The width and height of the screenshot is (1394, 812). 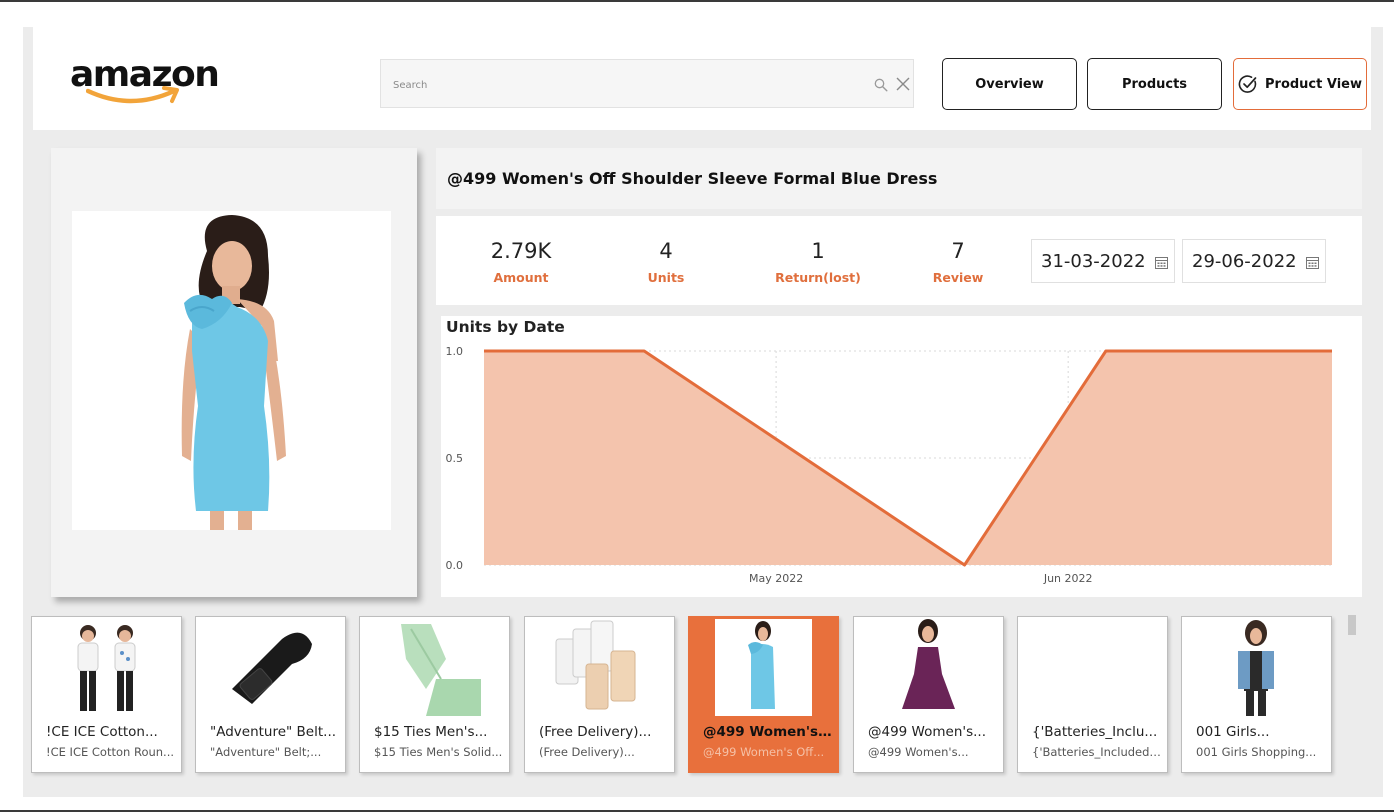 I want to click on amazon-logo: amazon, so click(x=145, y=82).